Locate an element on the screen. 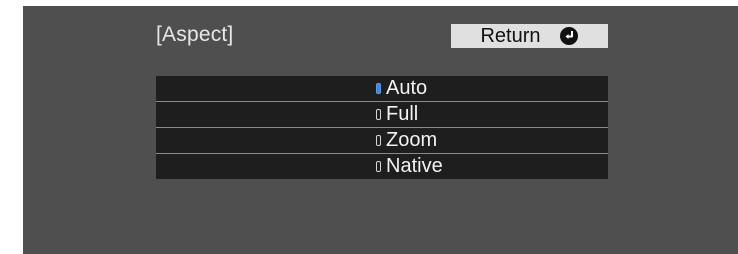 Image resolution: width=738 pixels, height=254 pixels. return-button: Return is located at coordinates (529, 36).